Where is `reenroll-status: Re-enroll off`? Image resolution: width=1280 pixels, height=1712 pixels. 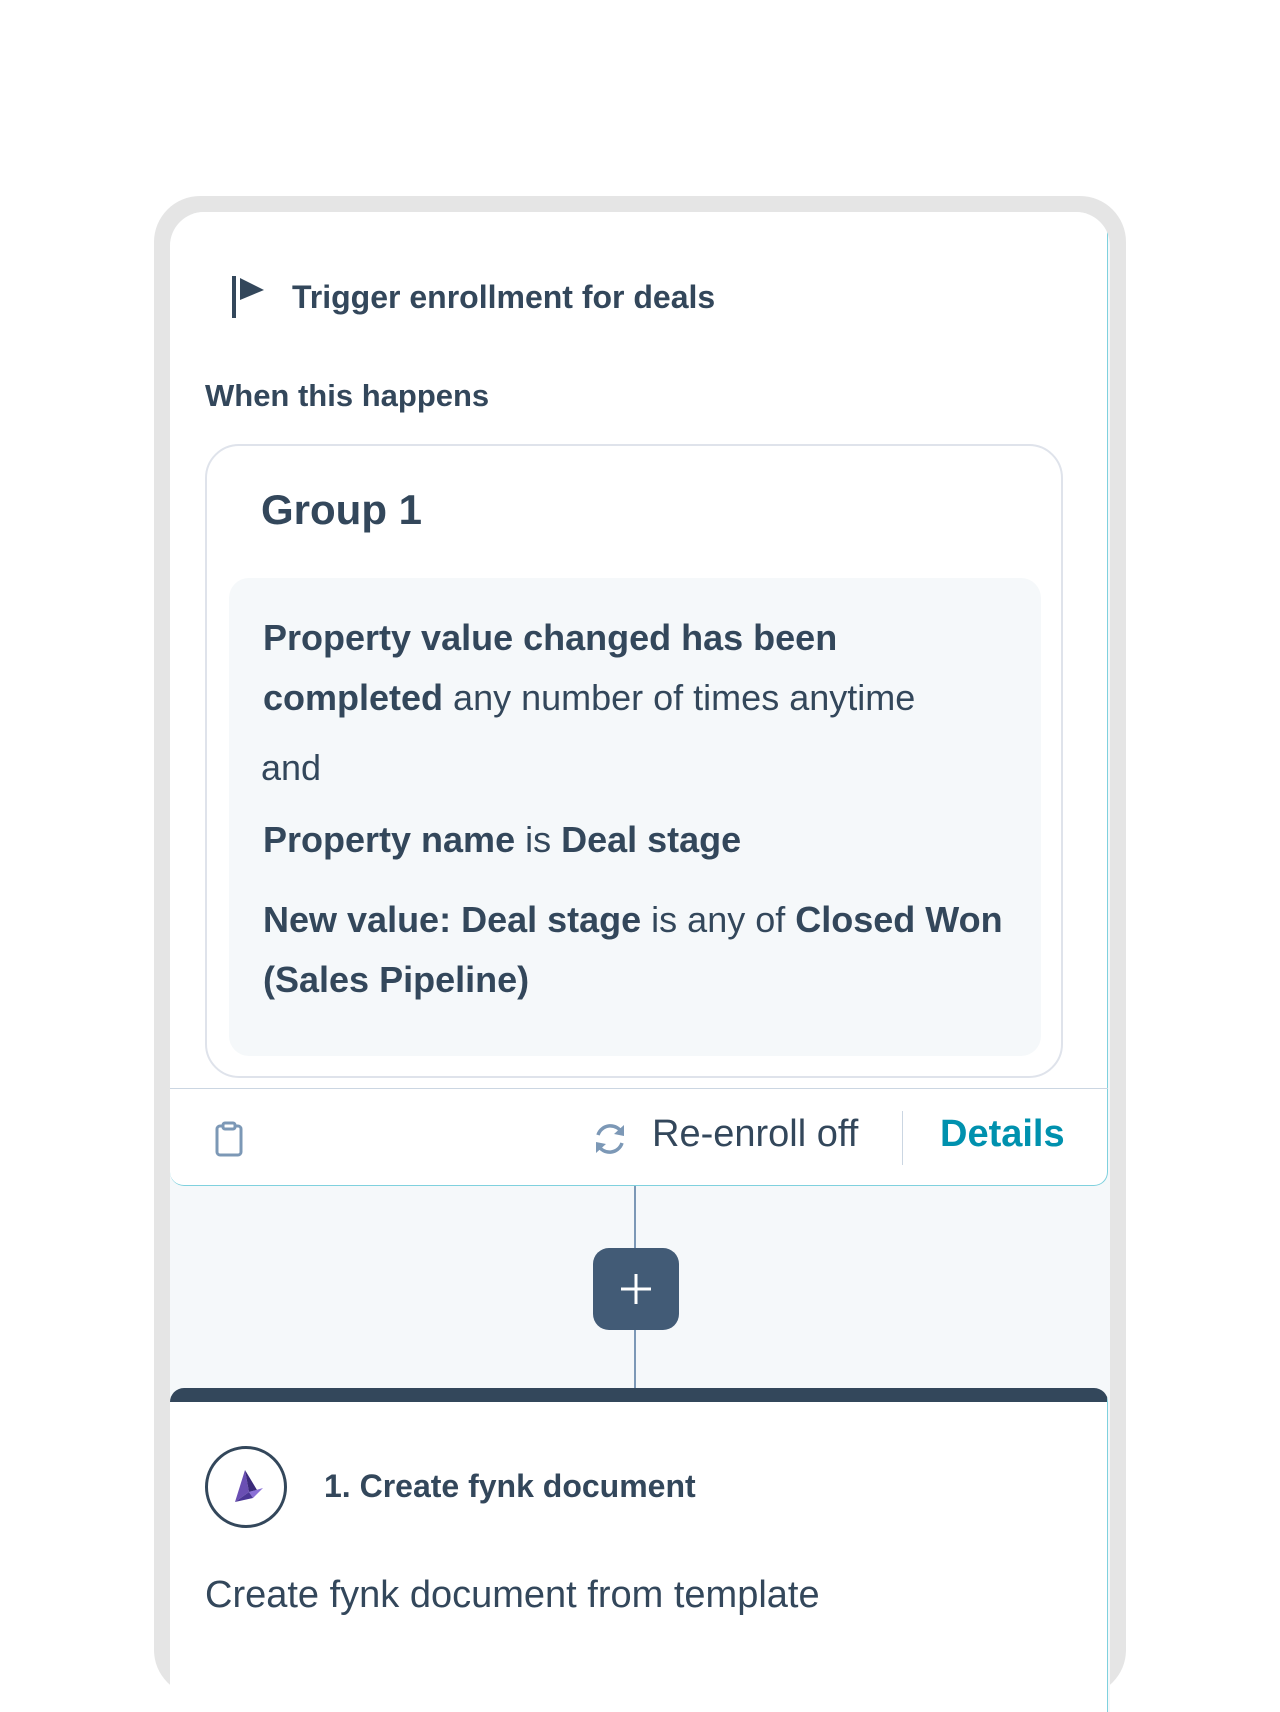 reenroll-status: Re-enroll off is located at coordinates (755, 1134).